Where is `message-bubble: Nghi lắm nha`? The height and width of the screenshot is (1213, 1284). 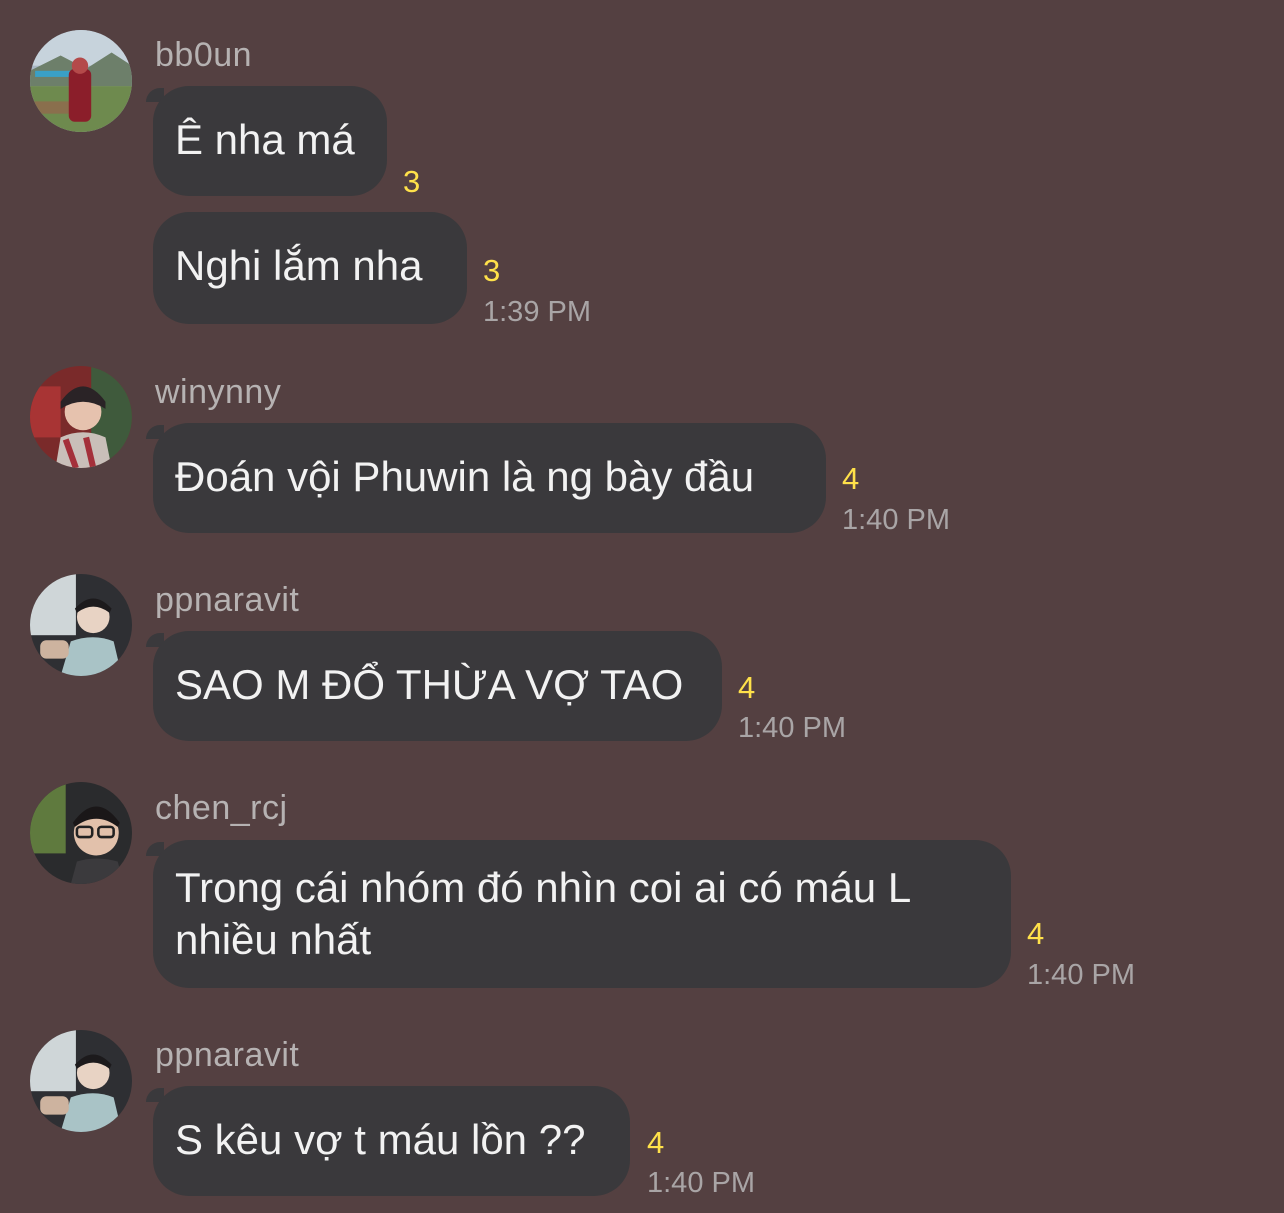 message-bubble: Nghi lắm nha is located at coordinates (310, 268).